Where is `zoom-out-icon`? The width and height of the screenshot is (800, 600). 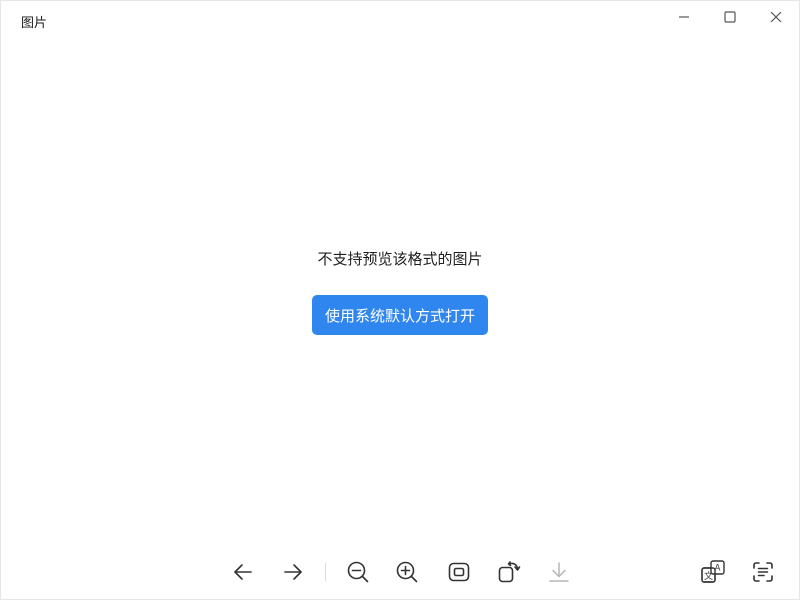
zoom-out-icon is located at coordinates (358, 572).